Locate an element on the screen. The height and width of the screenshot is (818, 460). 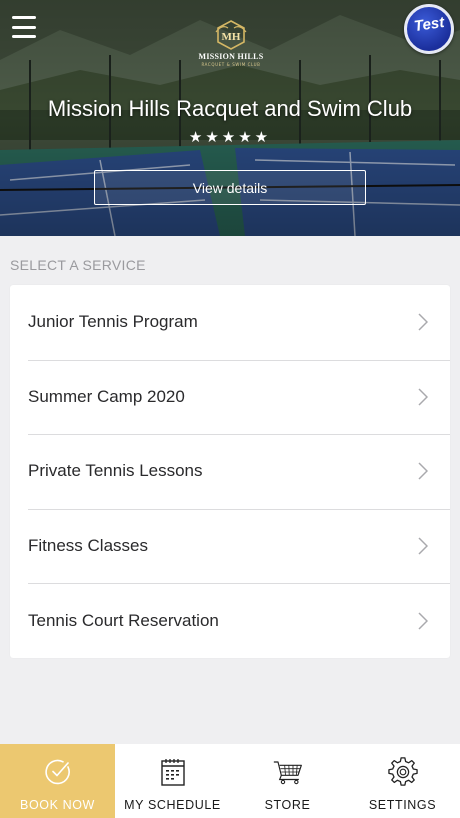
logo-name: MISSION HILLS is located at coordinates (231, 56).